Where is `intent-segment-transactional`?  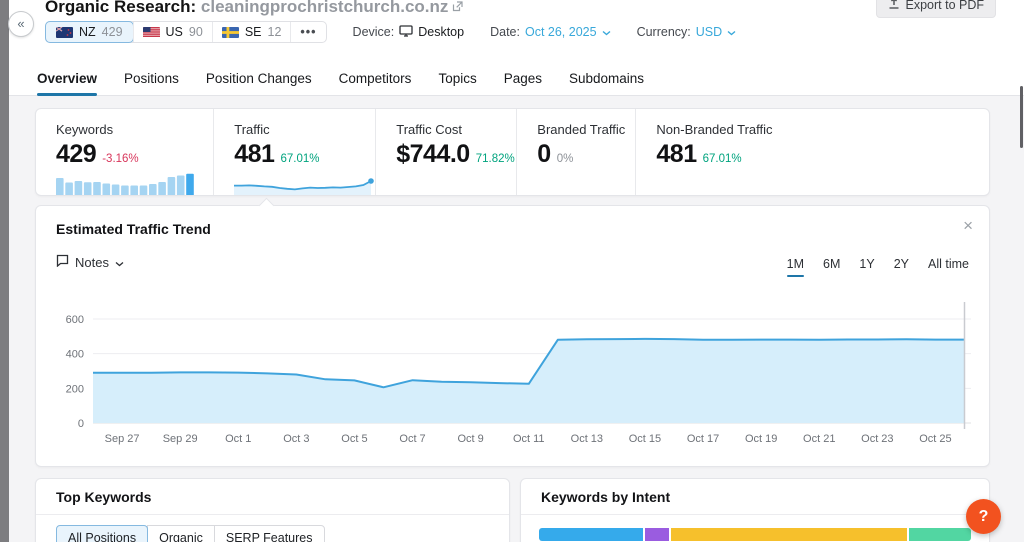
intent-segment-transactional is located at coordinates (940, 534).